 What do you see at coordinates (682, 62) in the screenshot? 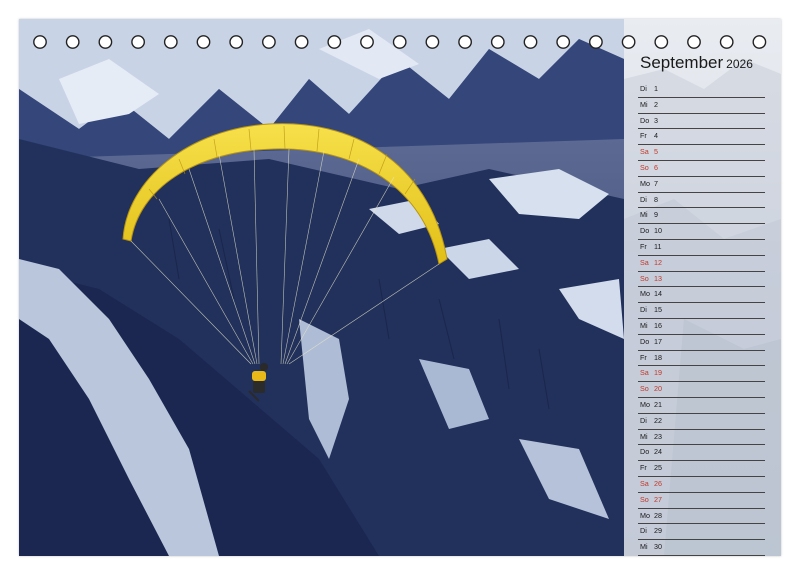
I see `month-name: September` at bounding box center [682, 62].